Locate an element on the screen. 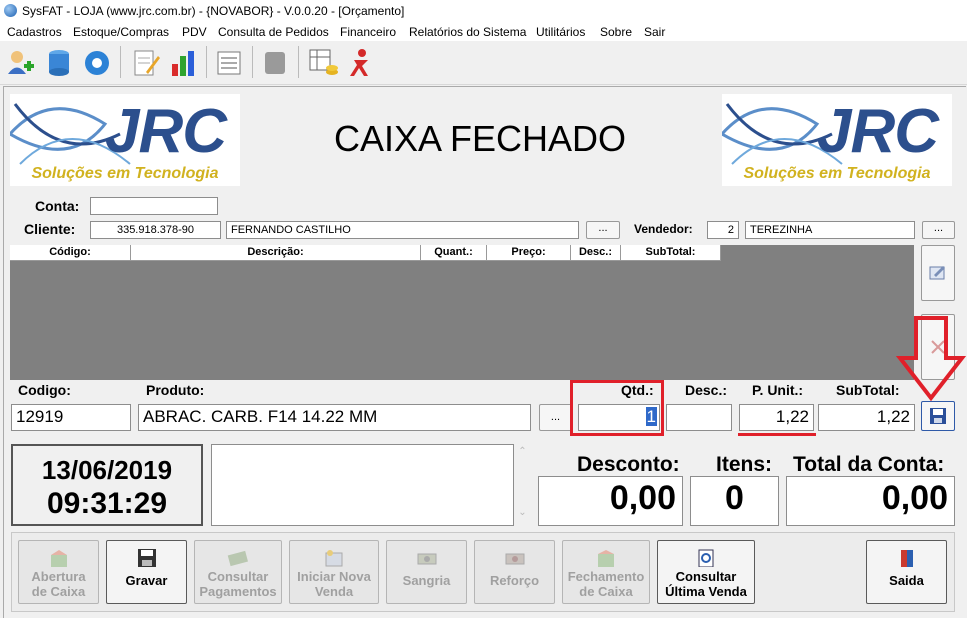 The width and height of the screenshot is (967, 618). fechamento-caixa-button: Fechamento de Caixa is located at coordinates (606, 572).